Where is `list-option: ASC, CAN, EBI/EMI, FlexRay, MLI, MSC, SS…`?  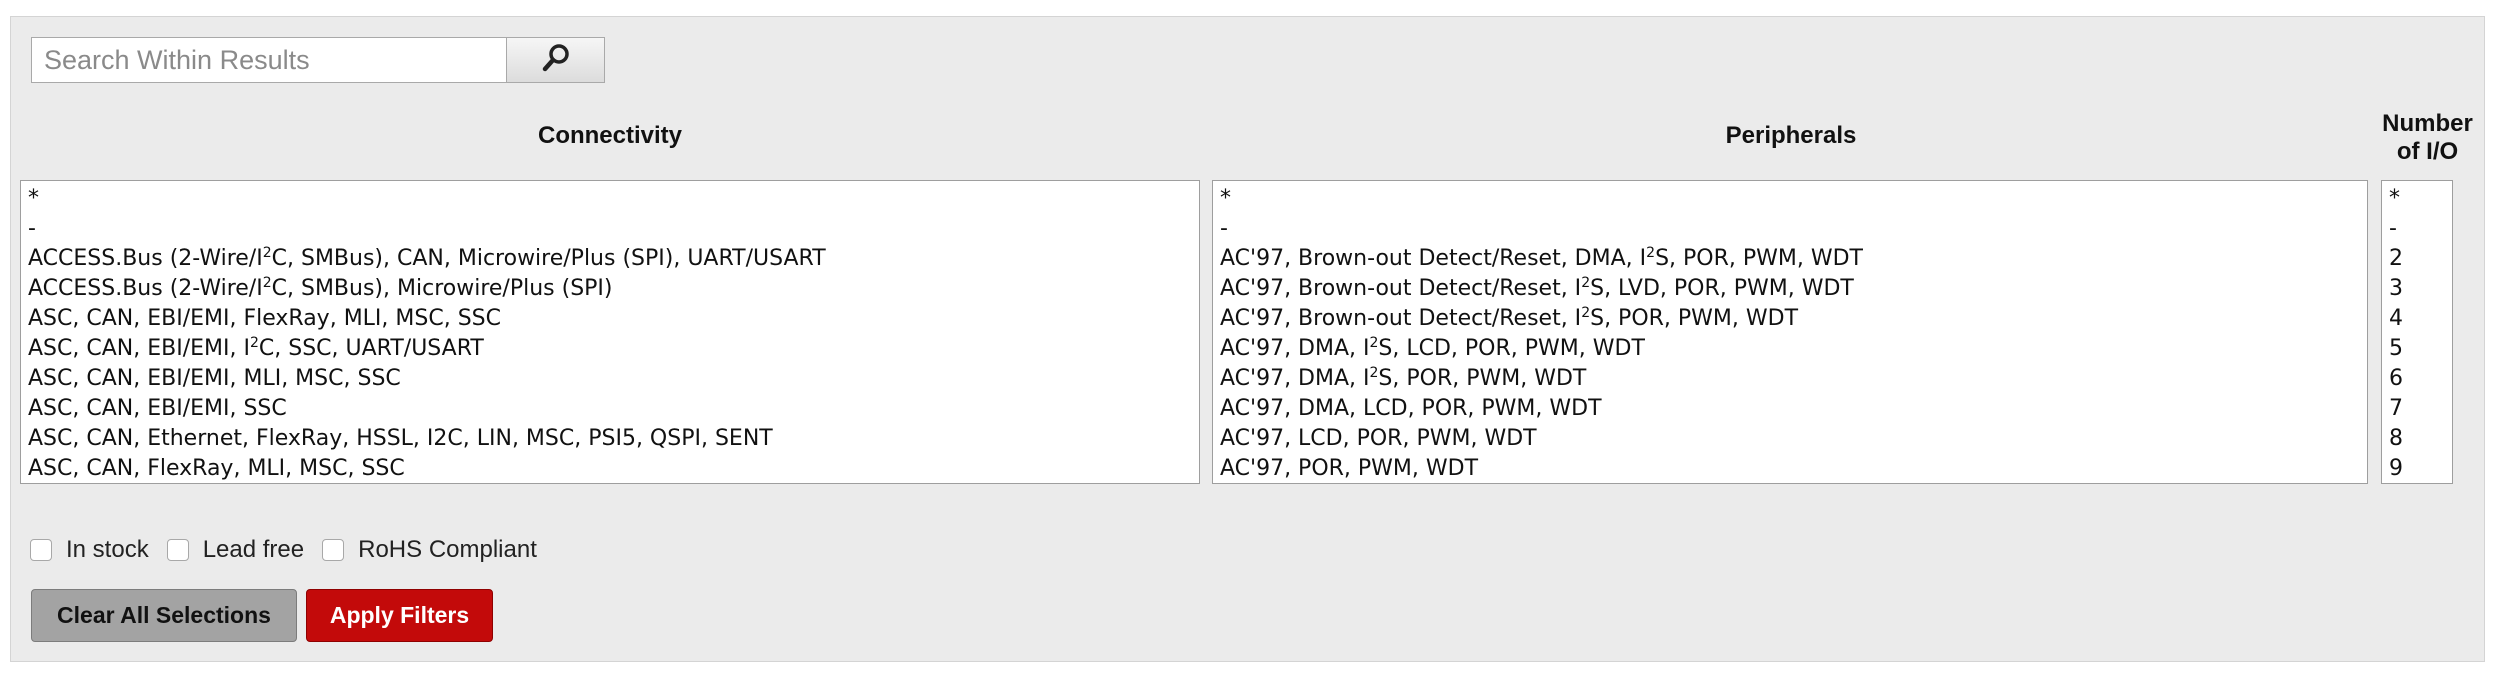
list-option: ASC, CAN, EBI/EMI, FlexRay, MLI, MSC, SS… is located at coordinates (610, 319).